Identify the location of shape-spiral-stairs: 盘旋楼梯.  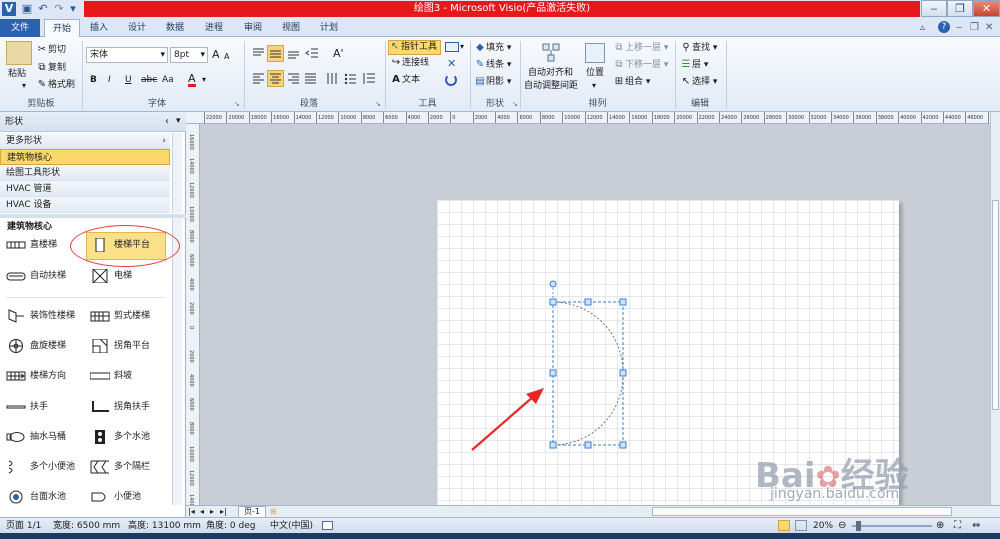
(36, 346).